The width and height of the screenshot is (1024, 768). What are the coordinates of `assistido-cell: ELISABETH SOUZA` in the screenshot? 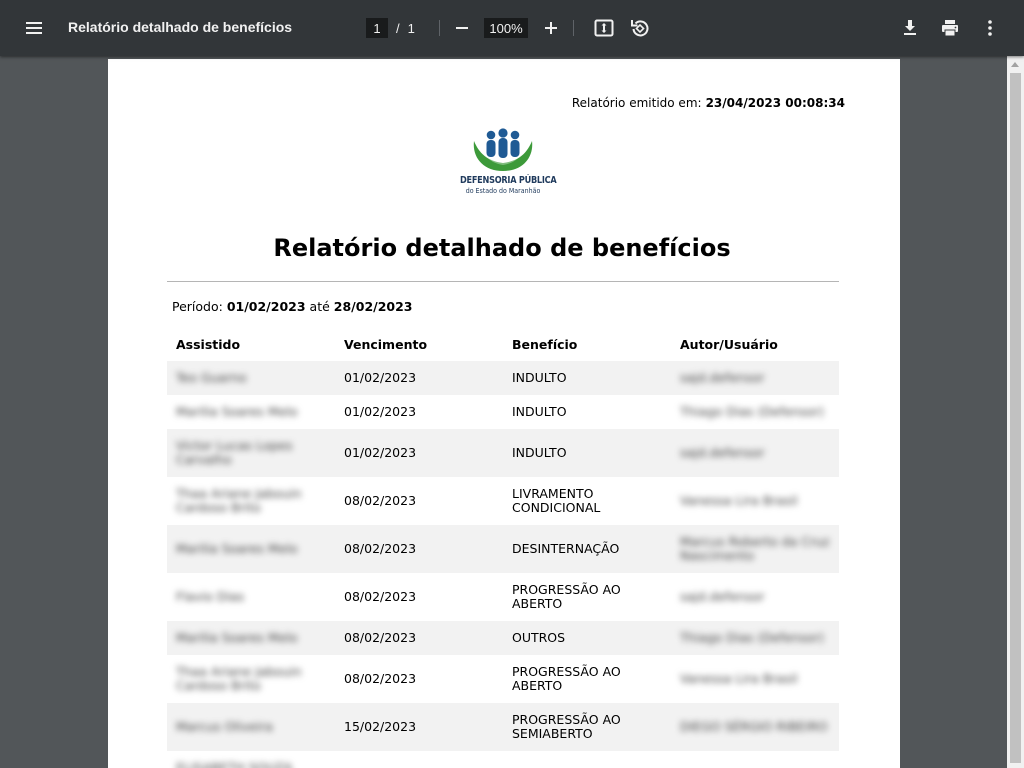 It's located at (234, 763).